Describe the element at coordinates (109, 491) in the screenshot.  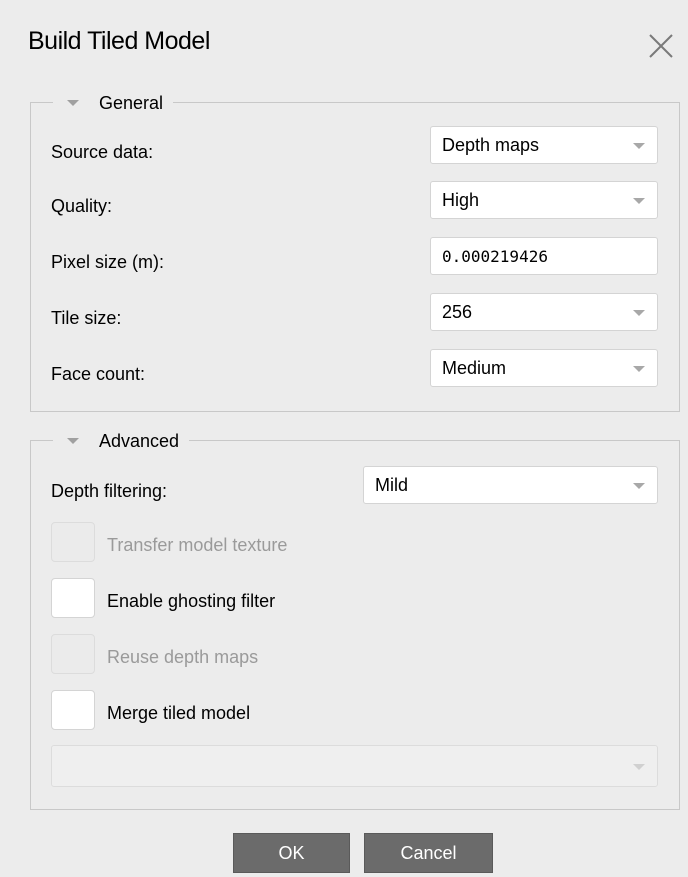
I see `depth-filtering-label: Depth filtering:` at that location.